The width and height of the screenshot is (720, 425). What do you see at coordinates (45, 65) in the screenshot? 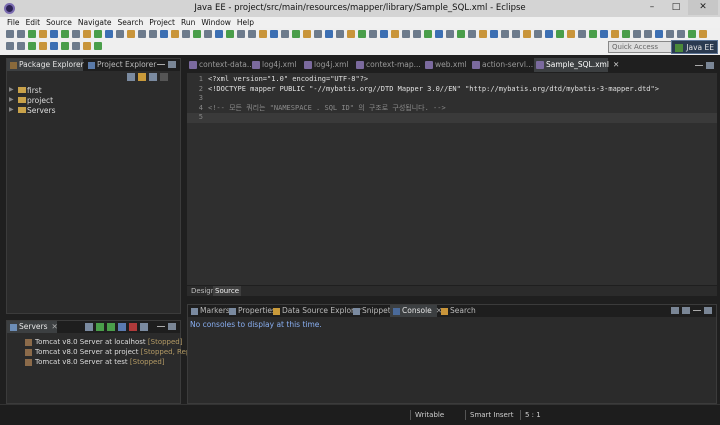
I see `tab-package-explorer: Package Explorer` at bounding box center [45, 65].